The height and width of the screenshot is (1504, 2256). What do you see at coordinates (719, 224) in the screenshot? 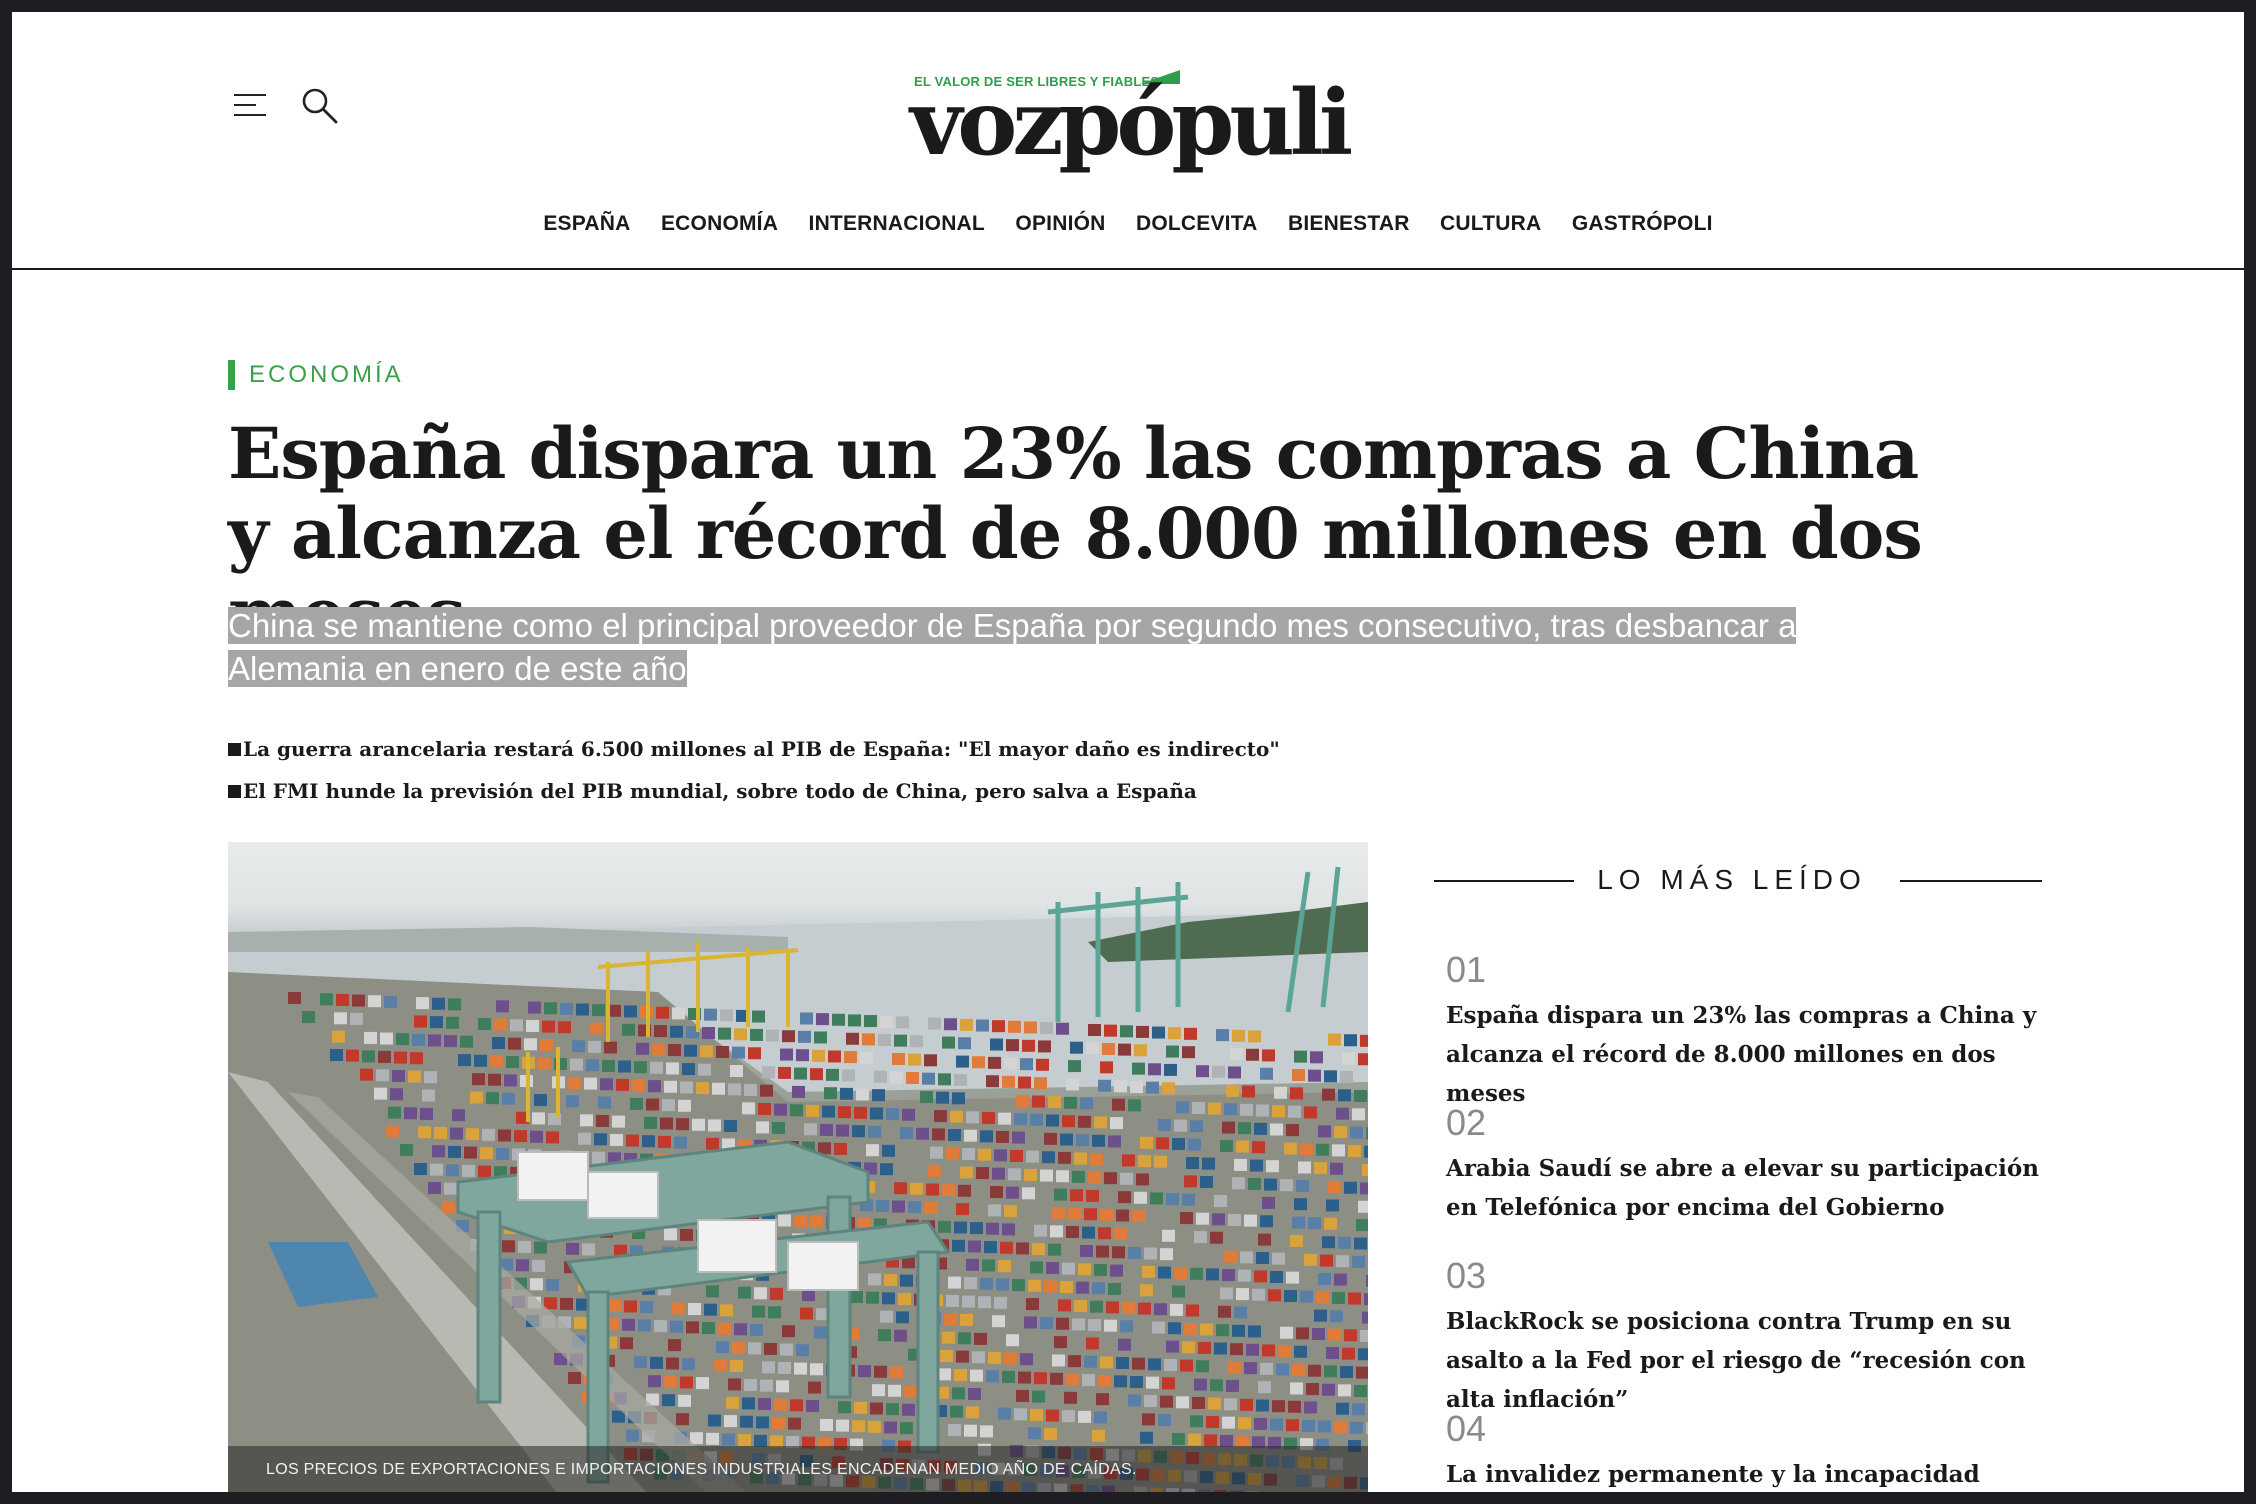
I see `nav-item-economia: ECONOMÍA` at bounding box center [719, 224].